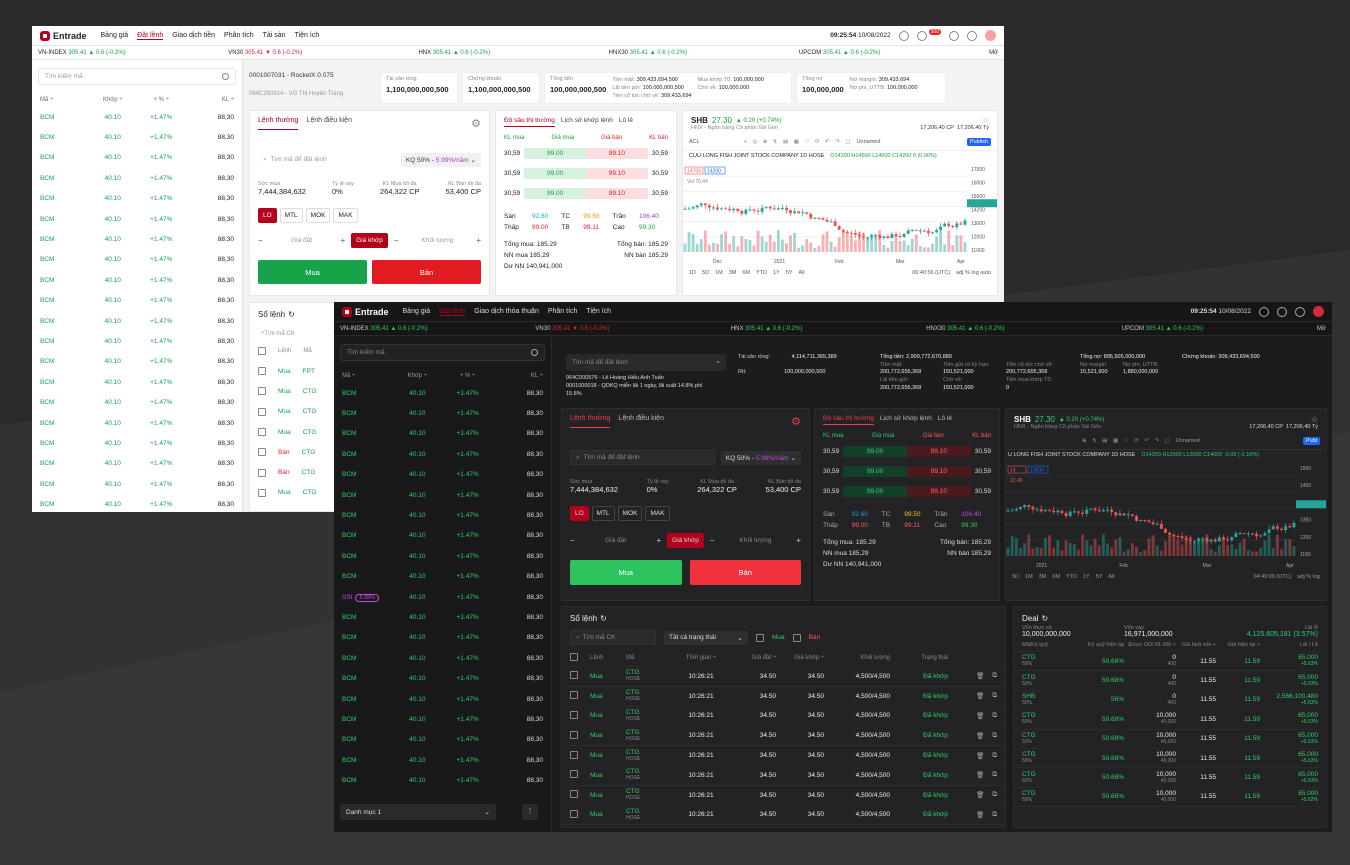 This screenshot has width=1350, height=865. What do you see at coordinates (921, 35) in the screenshot?
I see `notification-icon` at bounding box center [921, 35].